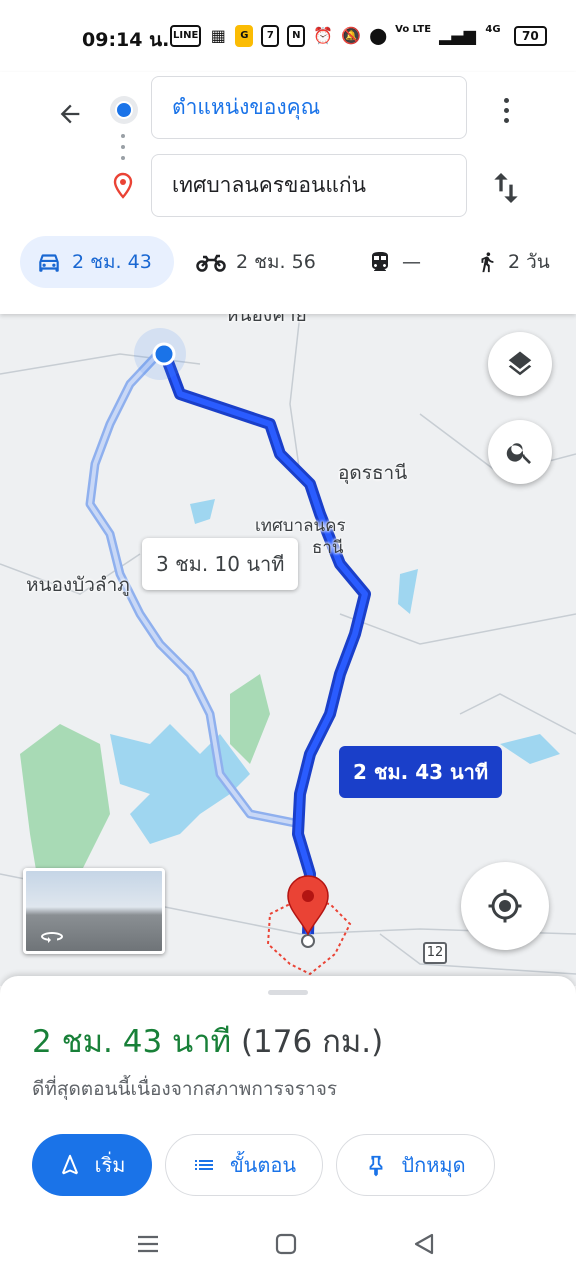  Describe the element at coordinates (203, 1165) in the screenshot. I see `list-icon` at that location.